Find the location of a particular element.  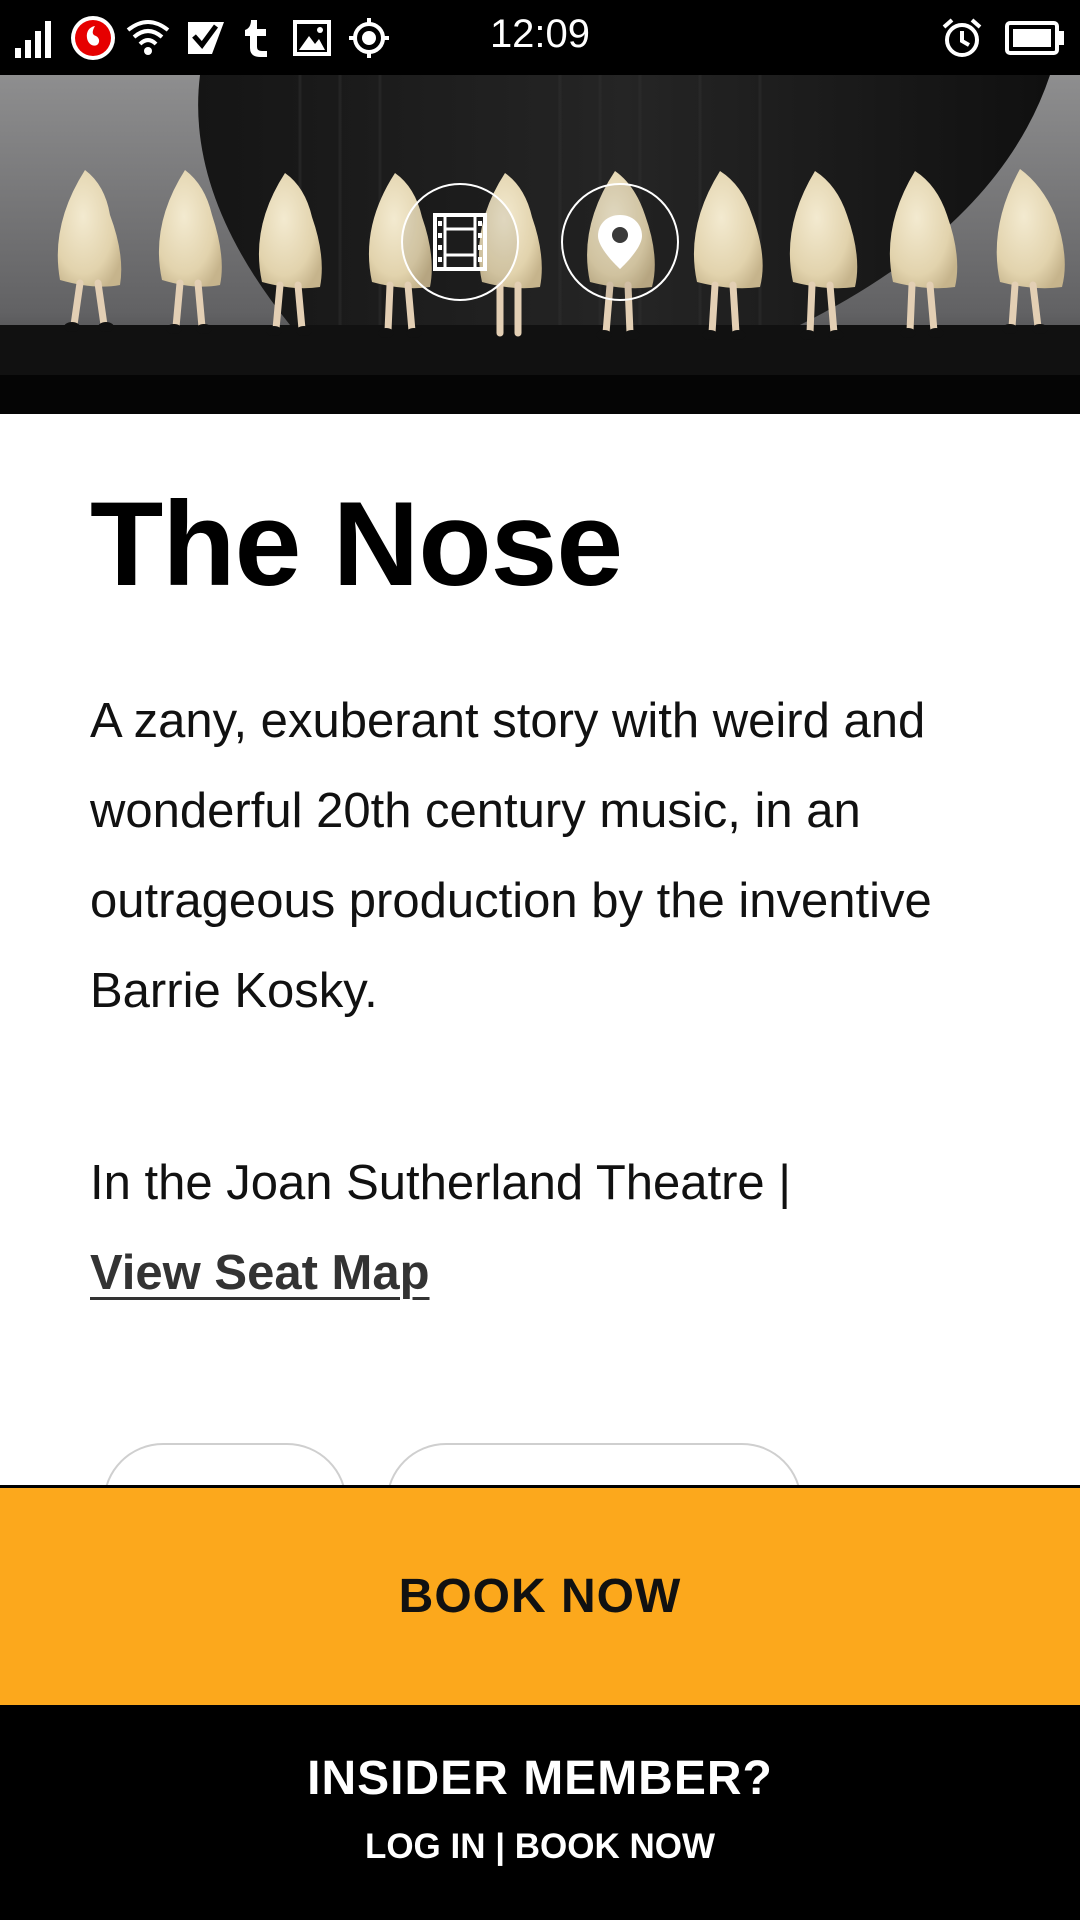

book-now-button: BOOK NOW is located at coordinates (540, 1595).